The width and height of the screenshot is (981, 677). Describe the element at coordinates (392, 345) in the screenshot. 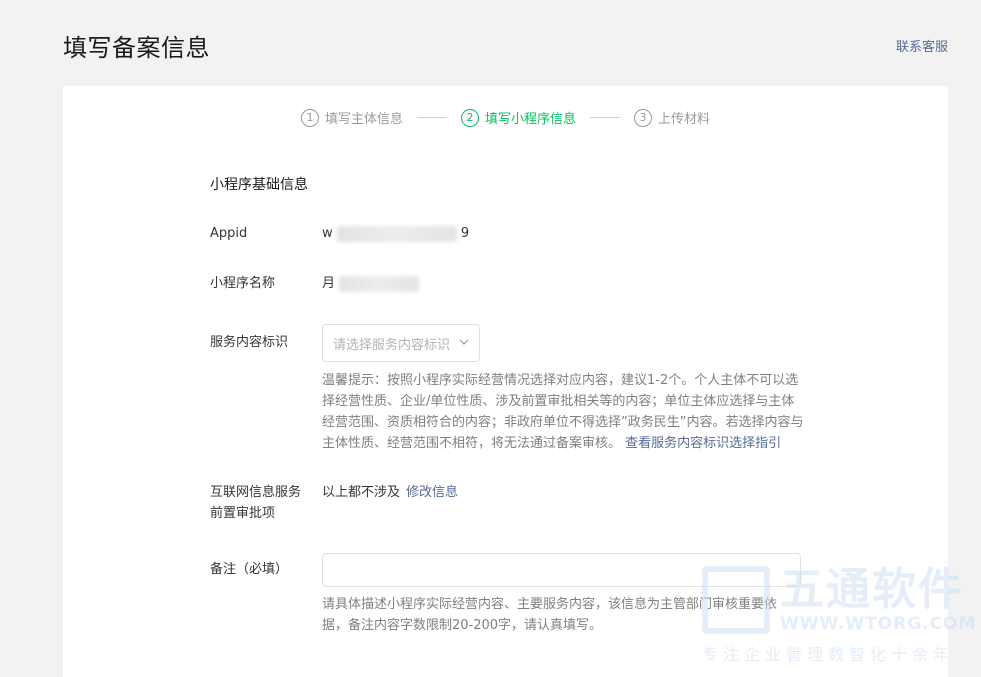

I see `service-select-placeholder: 请选择服务内容标识` at that location.